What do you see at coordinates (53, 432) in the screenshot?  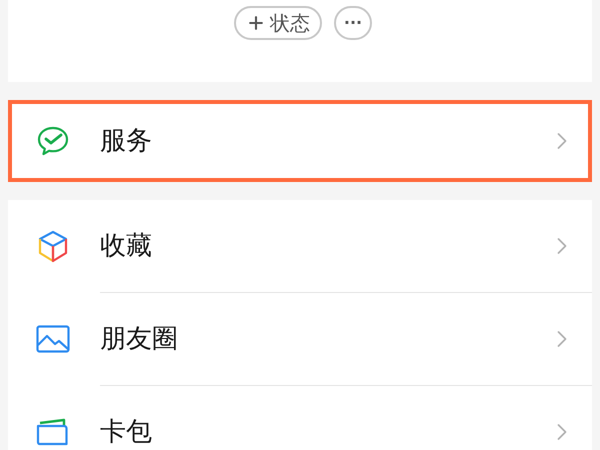 I see `card-wallet-icon` at bounding box center [53, 432].